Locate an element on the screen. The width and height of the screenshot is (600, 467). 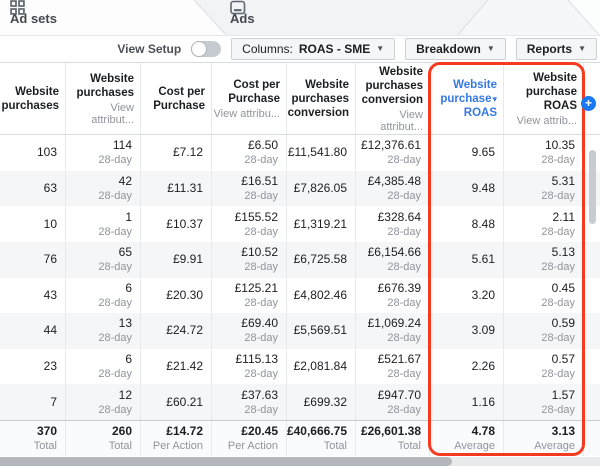
cell-value: 8.48 is located at coordinates (483, 223).